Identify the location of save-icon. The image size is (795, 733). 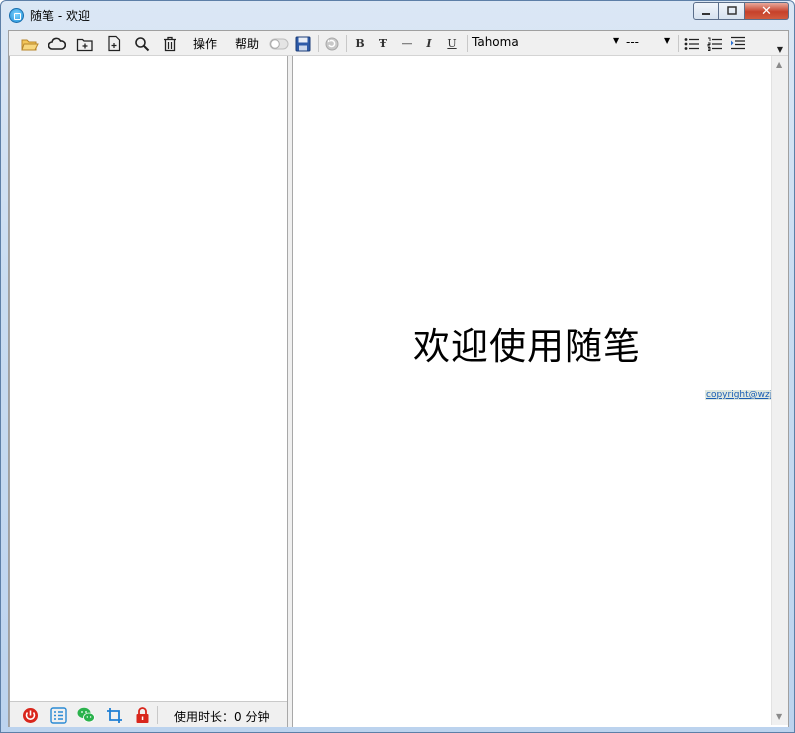
(303, 43).